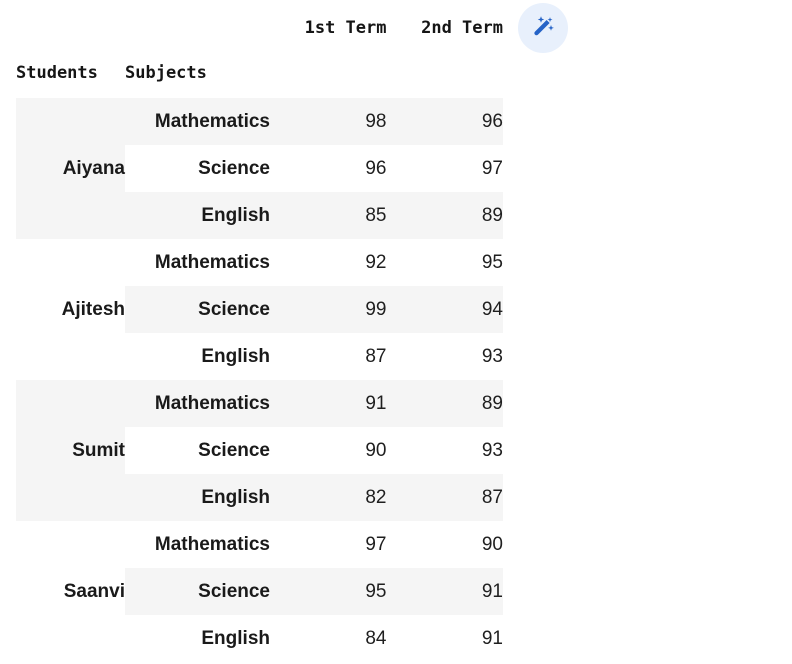  What do you see at coordinates (328, 638) in the screenshot?
I see `score-cell-term-1: 84` at bounding box center [328, 638].